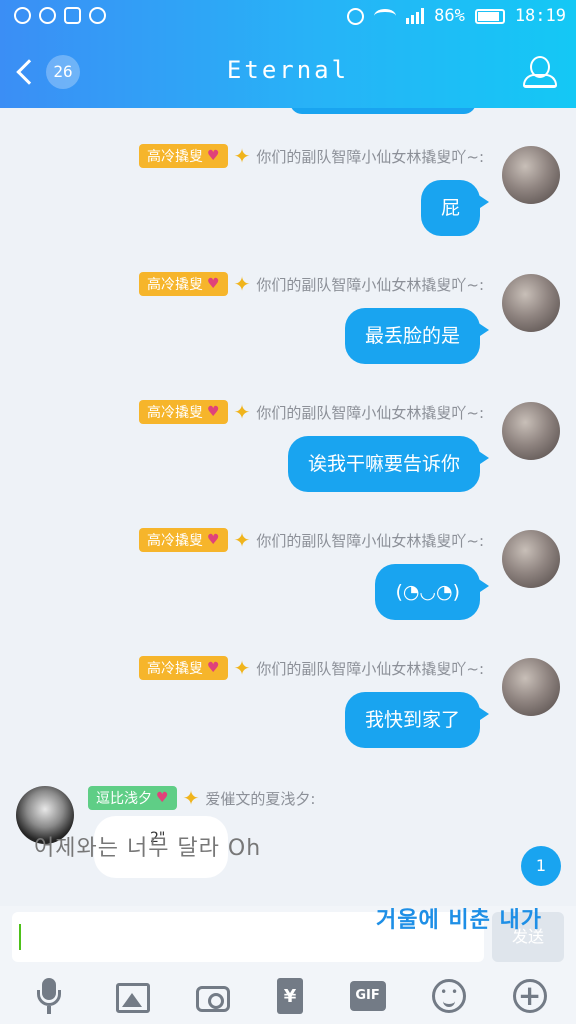  I want to click on person-icon-body, so click(540, 81).